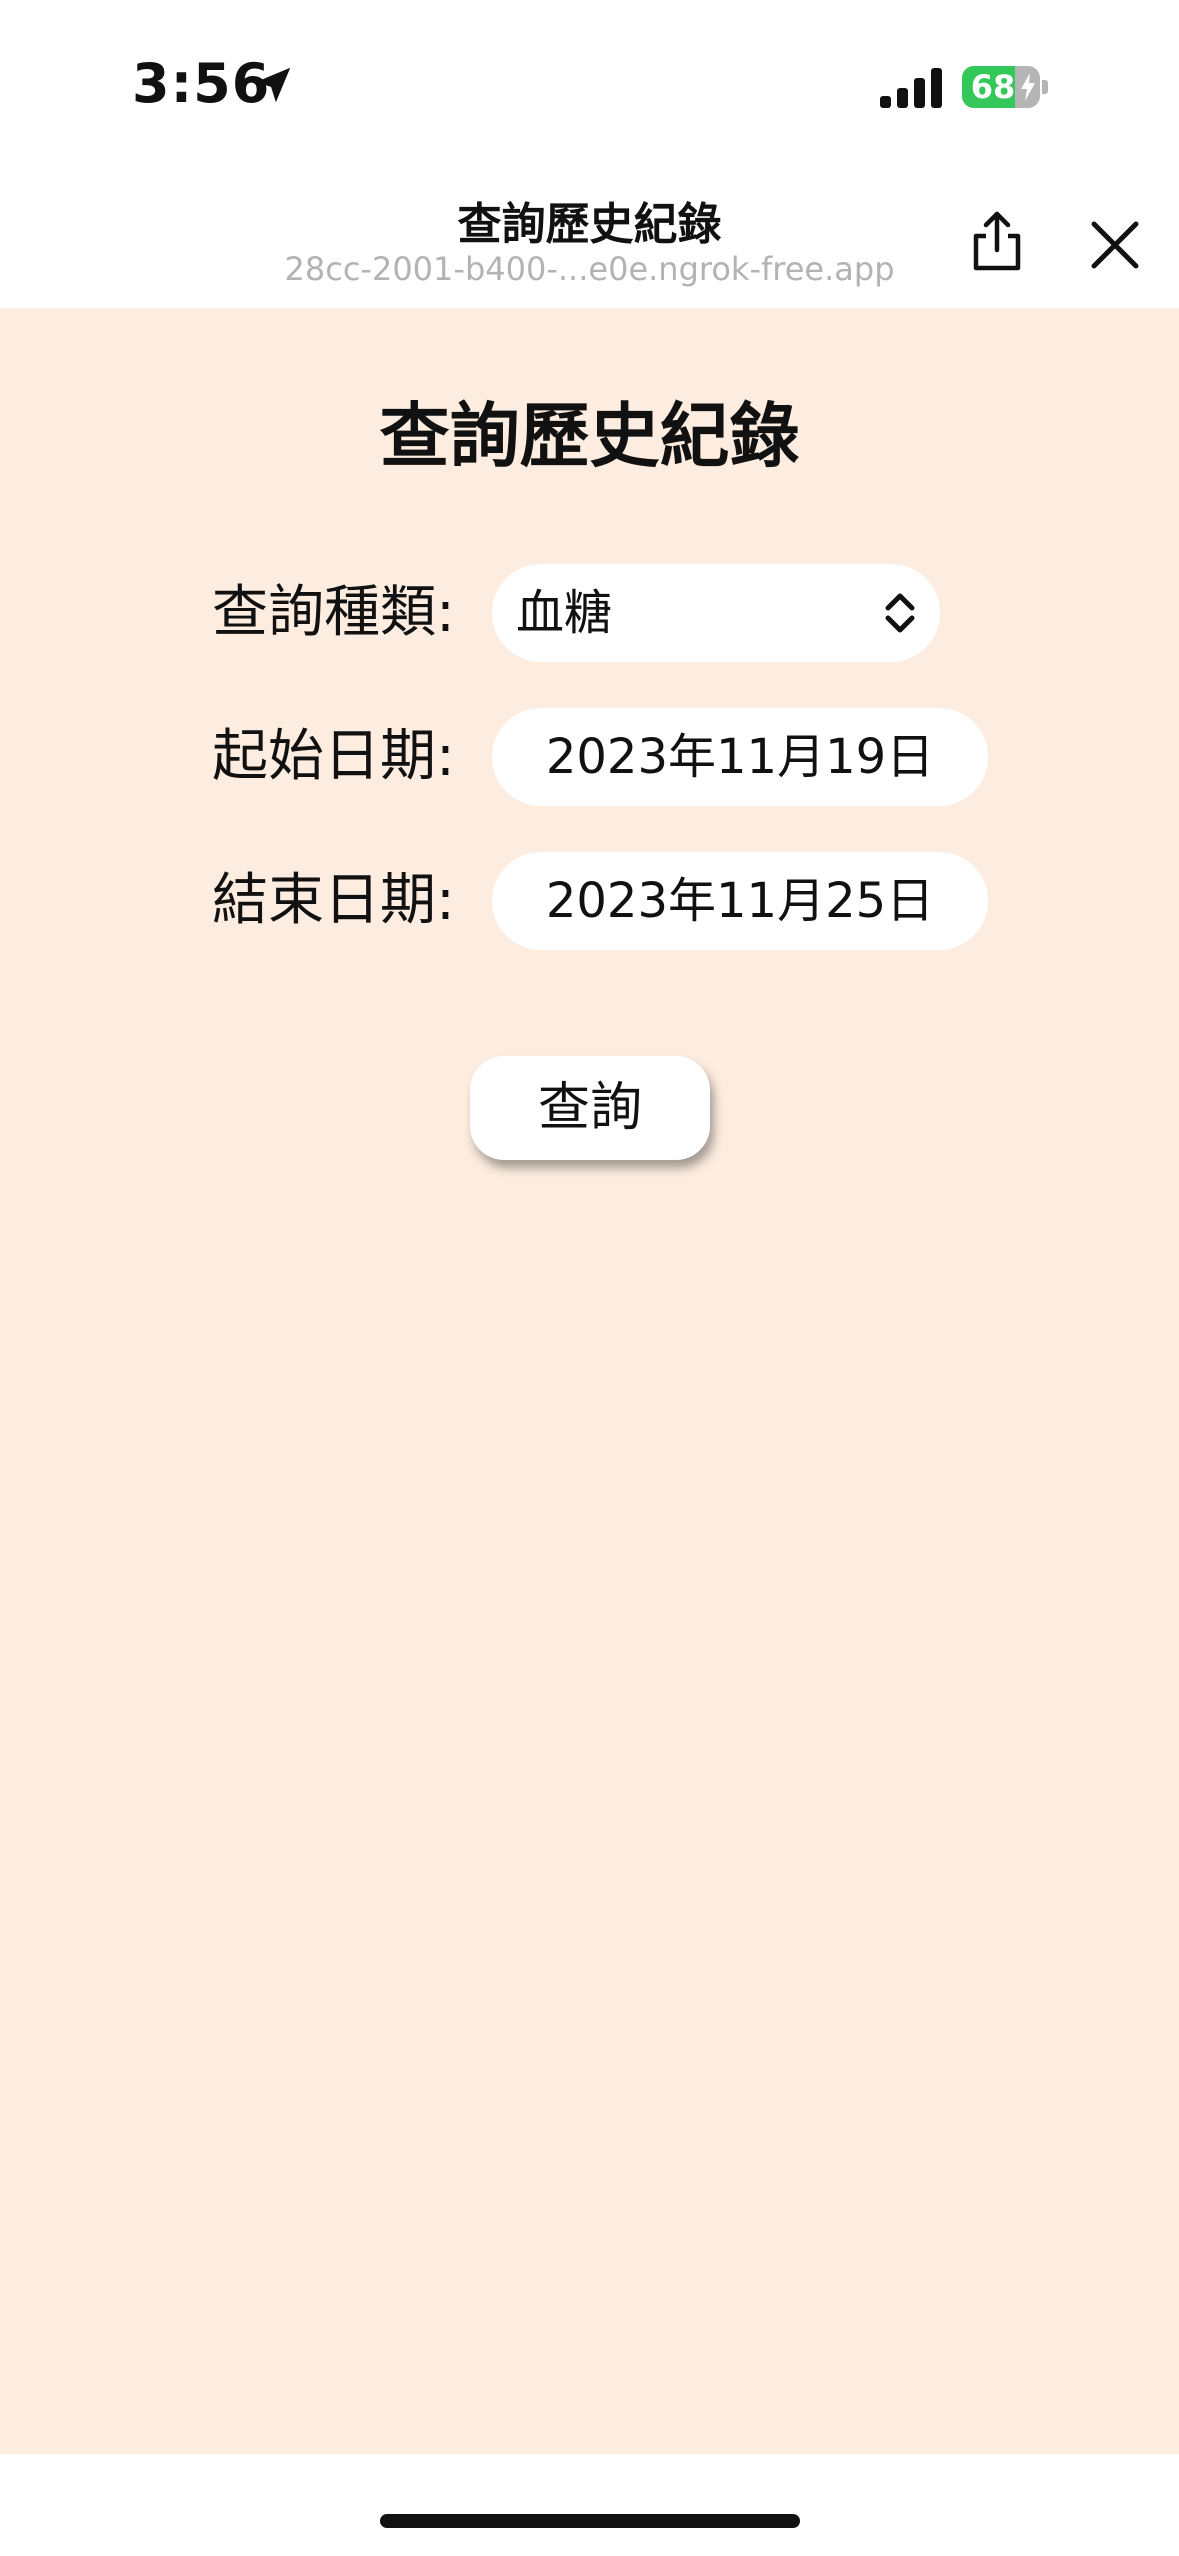 The image size is (1179, 2556). I want to click on lightning-bolt-icon, so click(1028, 87).